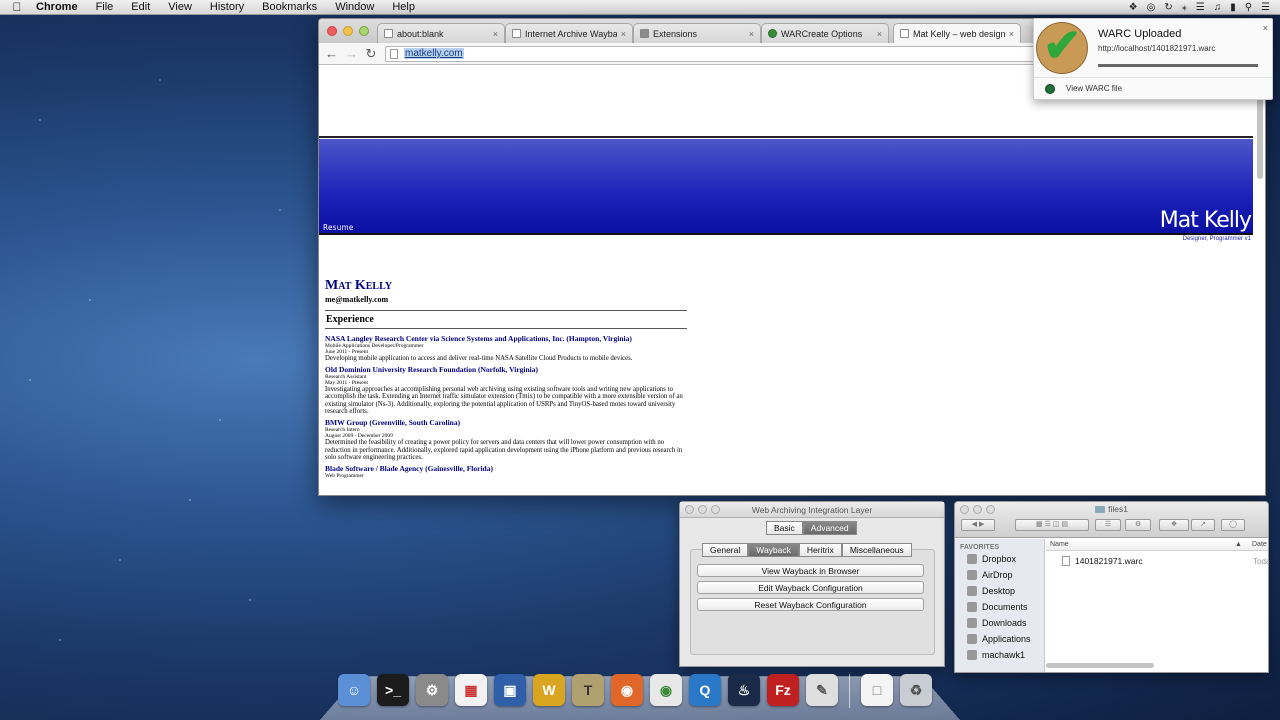 This screenshot has width=1280, height=720. I want to click on volume-icon: ♫, so click(1218, 7).